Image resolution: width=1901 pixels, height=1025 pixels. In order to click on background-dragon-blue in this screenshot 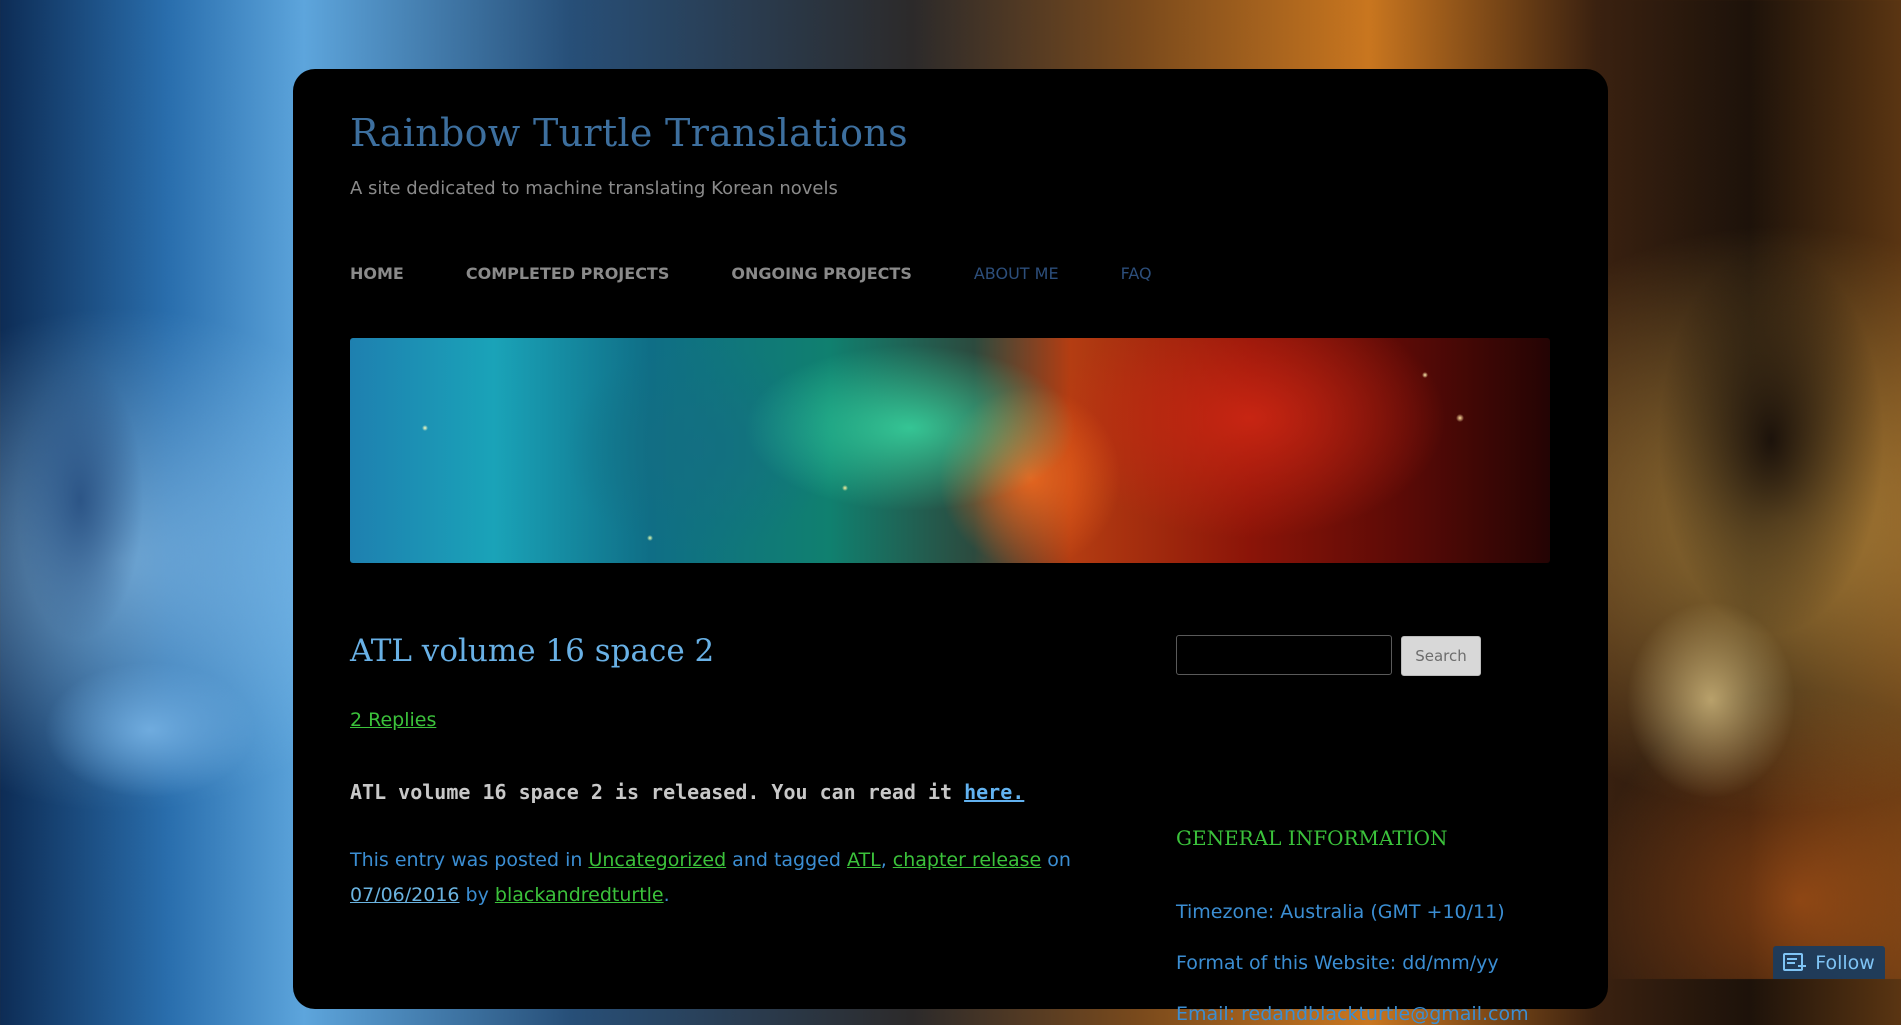, I will do `click(145, 560)`.